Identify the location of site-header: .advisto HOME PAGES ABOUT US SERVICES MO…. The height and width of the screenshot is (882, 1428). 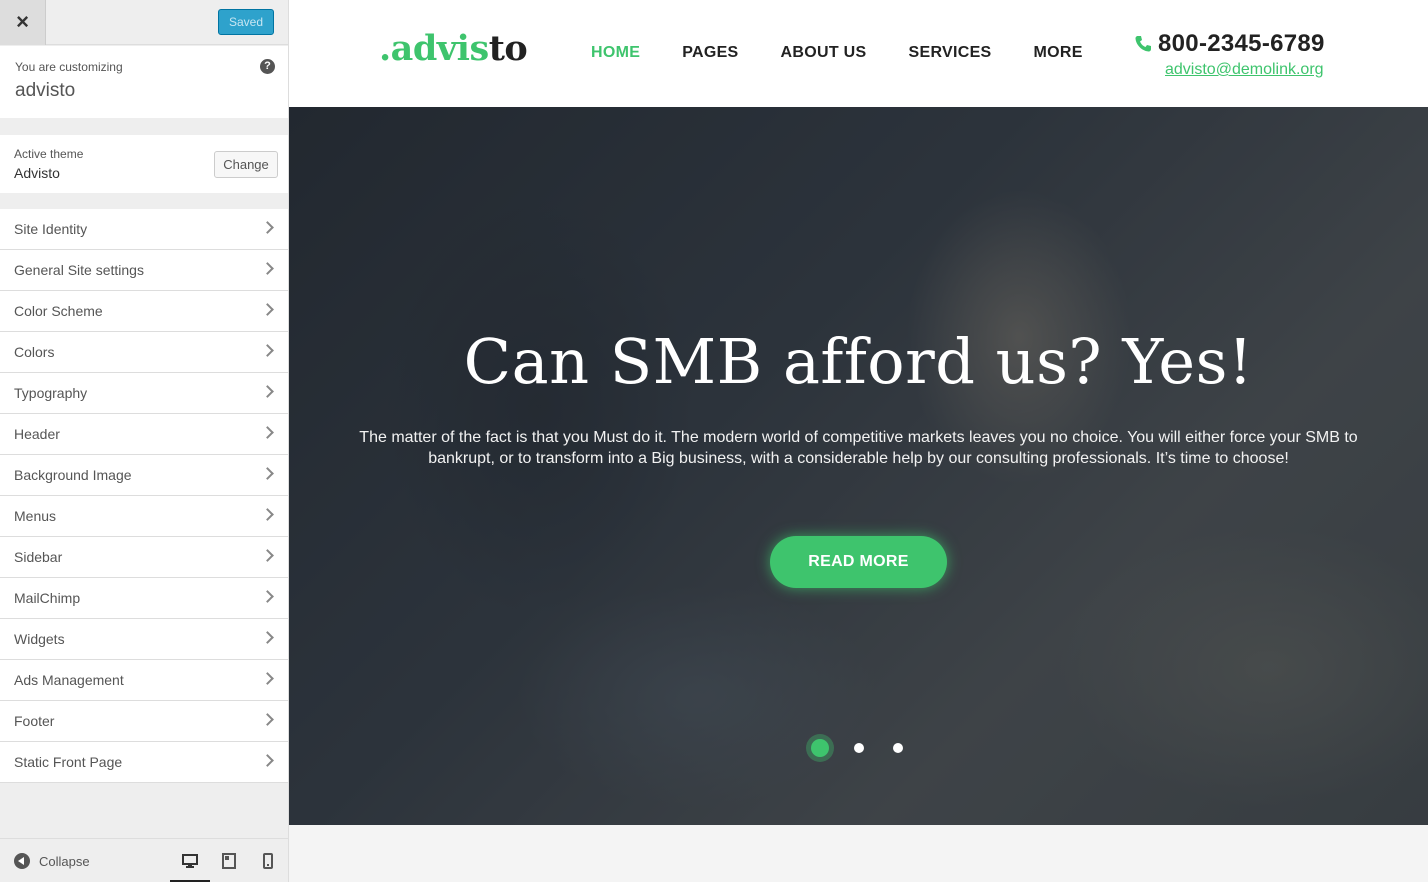
(858, 53).